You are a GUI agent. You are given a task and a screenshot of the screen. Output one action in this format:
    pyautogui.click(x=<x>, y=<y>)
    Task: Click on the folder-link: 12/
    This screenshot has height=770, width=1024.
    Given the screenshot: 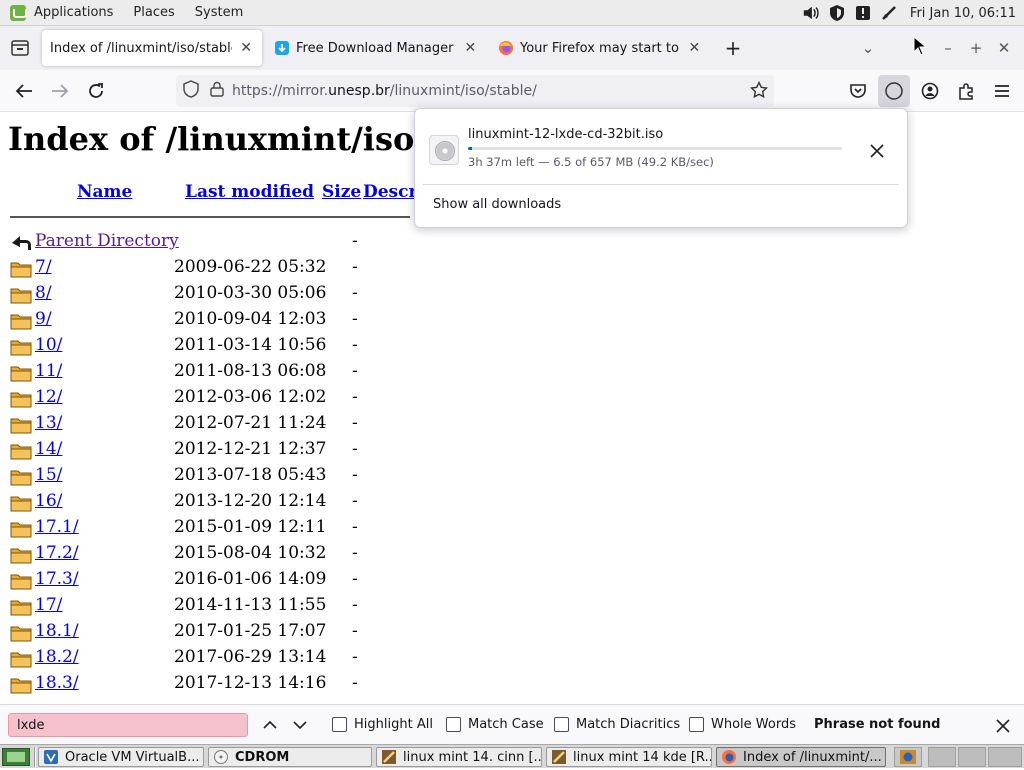 What is the action you would take?
    pyautogui.click(x=48, y=397)
    